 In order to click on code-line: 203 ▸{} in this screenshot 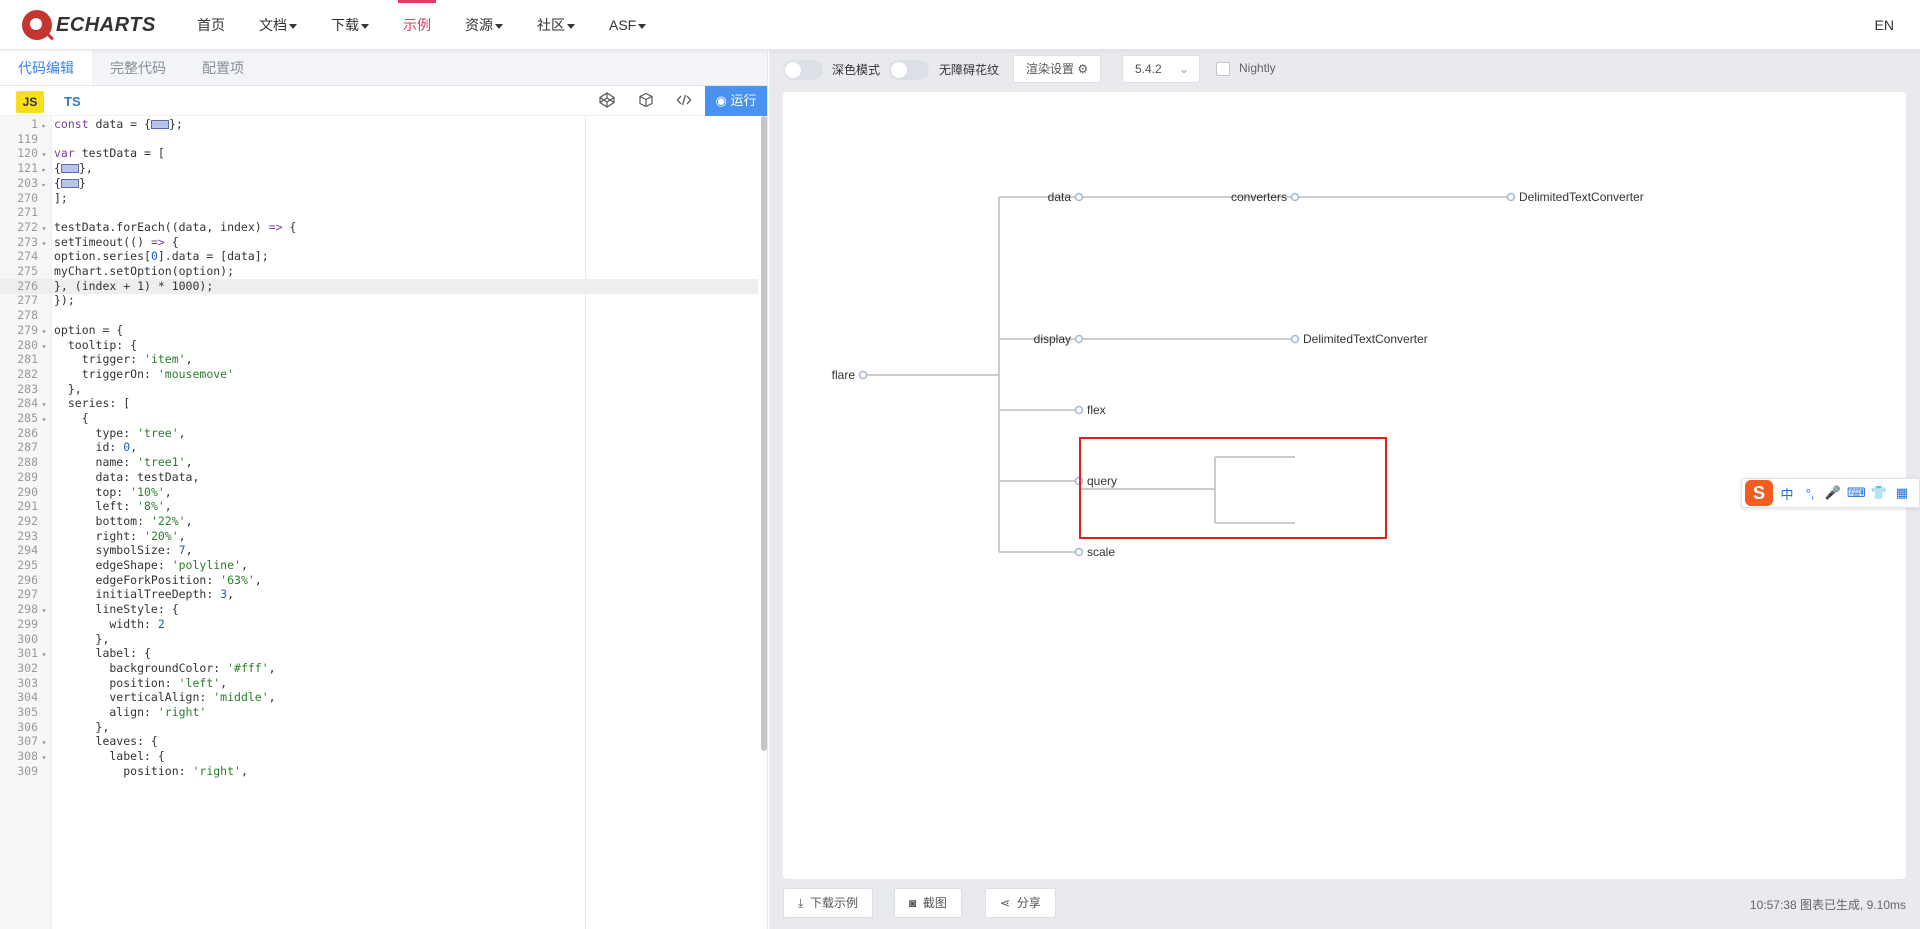, I will do `click(379, 183)`.